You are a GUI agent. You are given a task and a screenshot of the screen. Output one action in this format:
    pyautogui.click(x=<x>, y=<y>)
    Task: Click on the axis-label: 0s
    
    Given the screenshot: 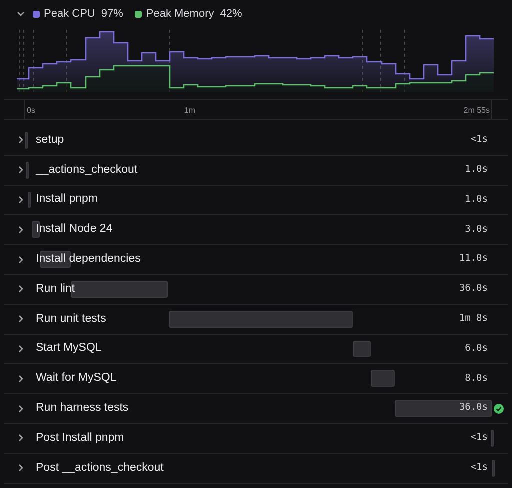 What is the action you would take?
    pyautogui.click(x=31, y=111)
    